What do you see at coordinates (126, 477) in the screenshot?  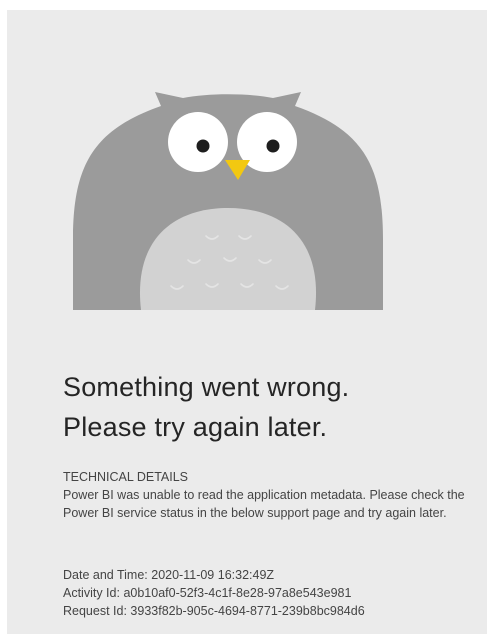 I see `technical-details-label: TECHNICAL DETAILS` at bounding box center [126, 477].